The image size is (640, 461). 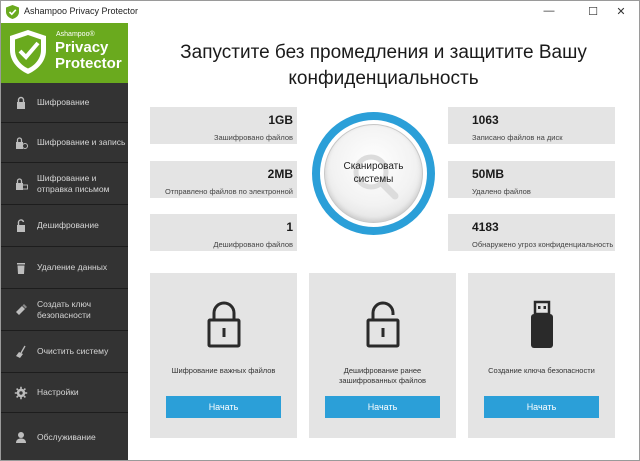 What do you see at coordinates (621, 11) in the screenshot?
I see `close-button: ✕` at bounding box center [621, 11].